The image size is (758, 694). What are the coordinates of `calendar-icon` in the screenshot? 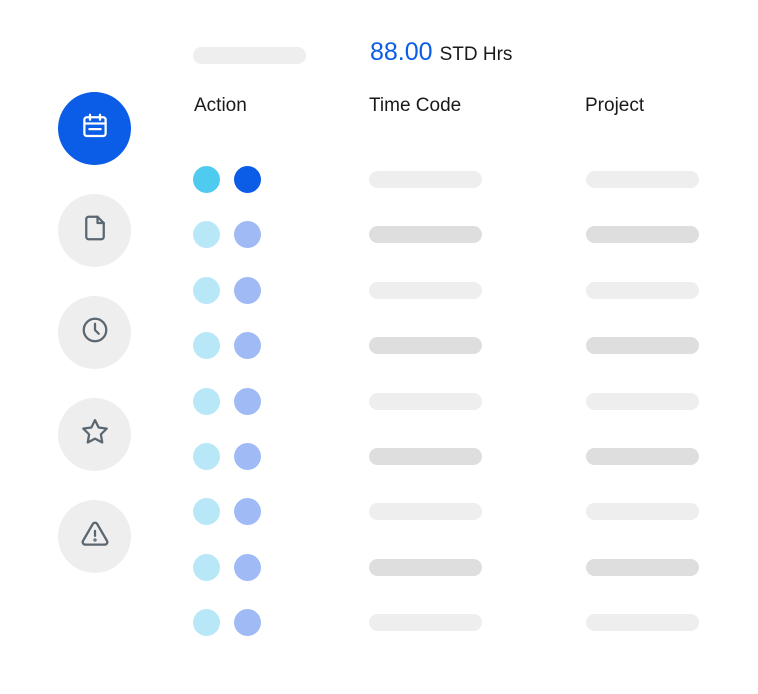 It's located at (95, 128).